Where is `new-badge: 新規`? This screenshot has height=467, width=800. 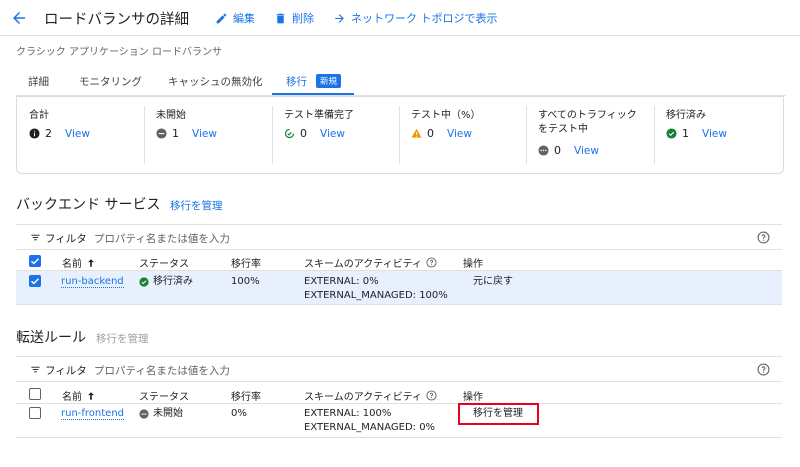
new-badge: 新規 is located at coordinates (329, 81).